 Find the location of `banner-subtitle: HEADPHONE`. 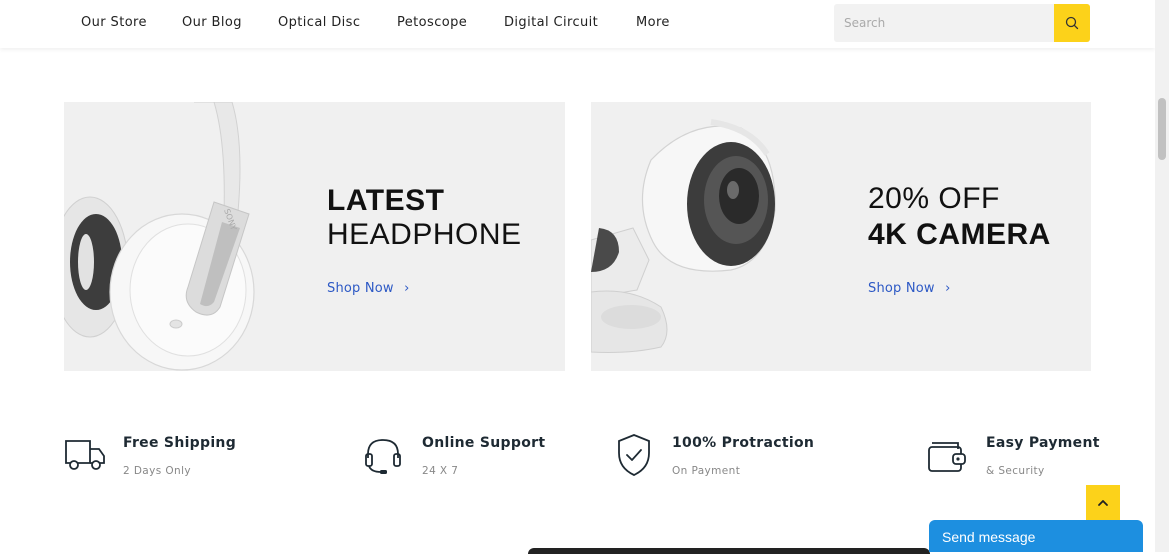

banner-subtitle: HEADPHONE is located at coordinates (424, 234).